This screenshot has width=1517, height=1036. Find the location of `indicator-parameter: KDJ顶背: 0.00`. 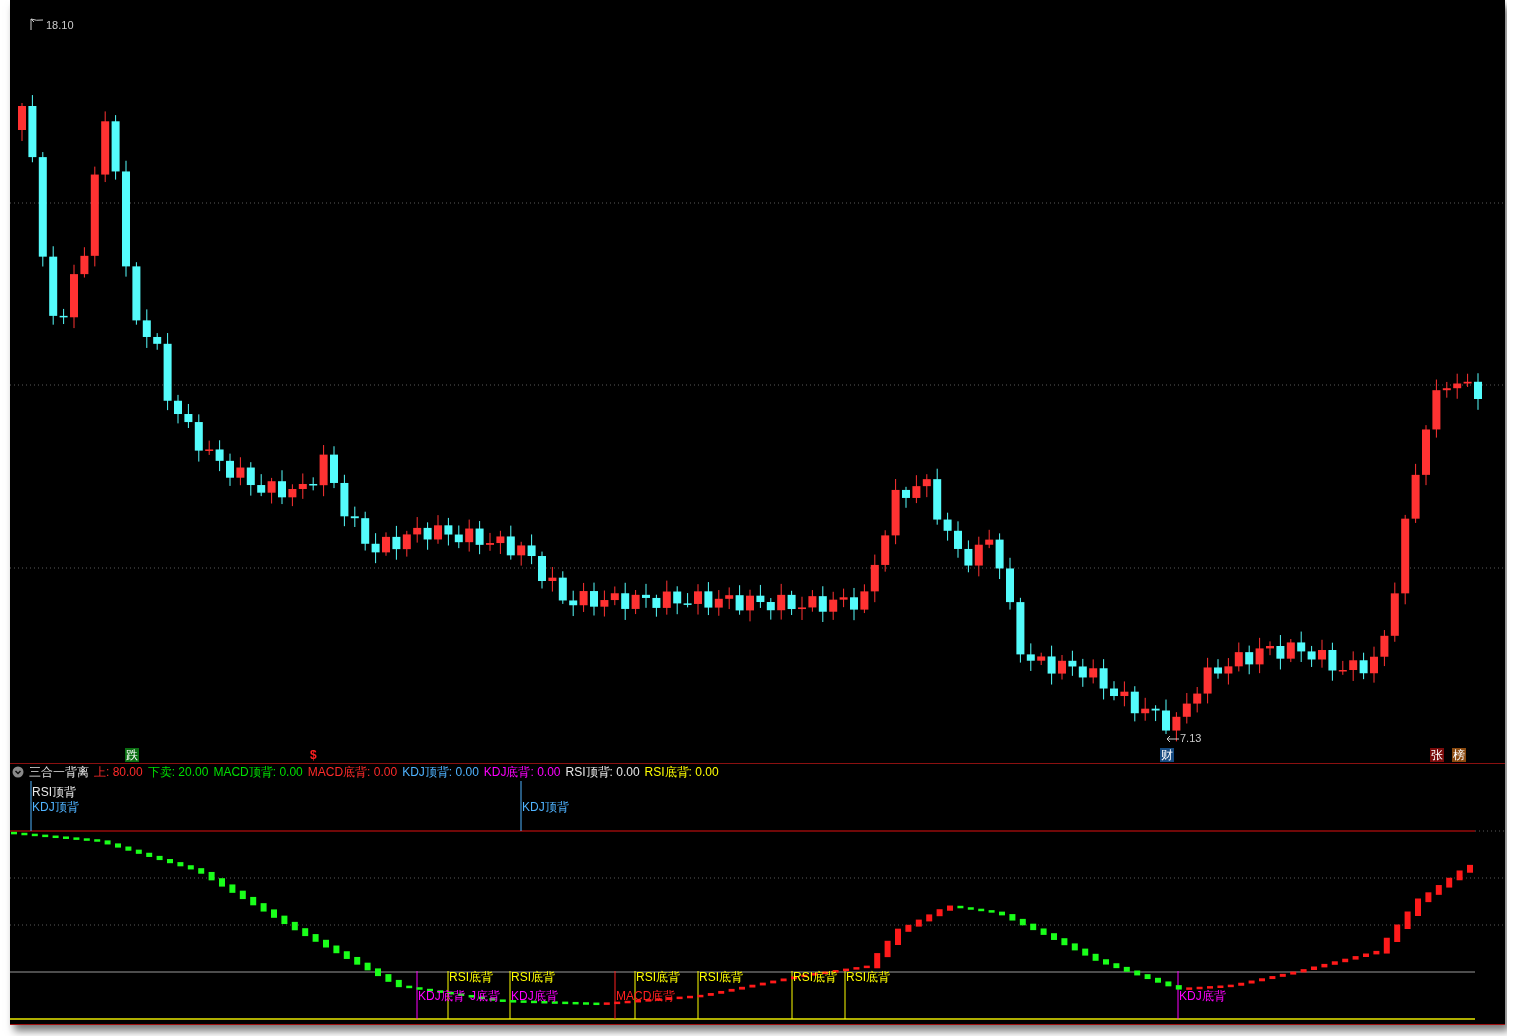

indicator-parameter: KDJ顶背: 0.00 is located at coordinates (440, 772).